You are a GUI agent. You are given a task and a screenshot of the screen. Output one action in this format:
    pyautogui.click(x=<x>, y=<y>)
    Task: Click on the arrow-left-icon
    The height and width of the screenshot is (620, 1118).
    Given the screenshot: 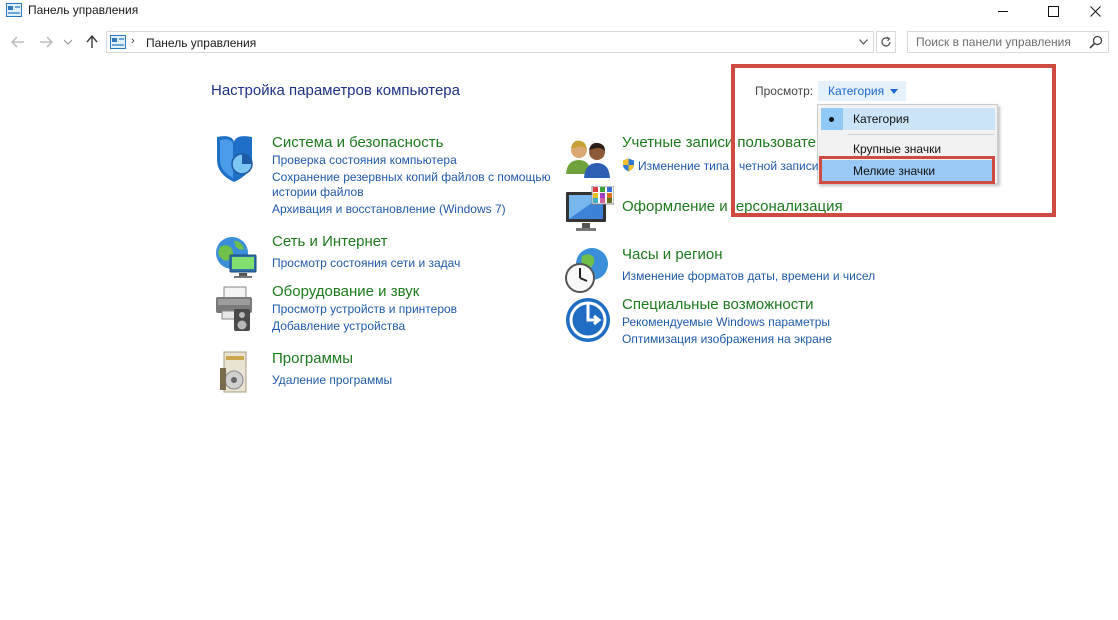 What is the action you would take?
    pyautogui.click(x=17, y=42)
    